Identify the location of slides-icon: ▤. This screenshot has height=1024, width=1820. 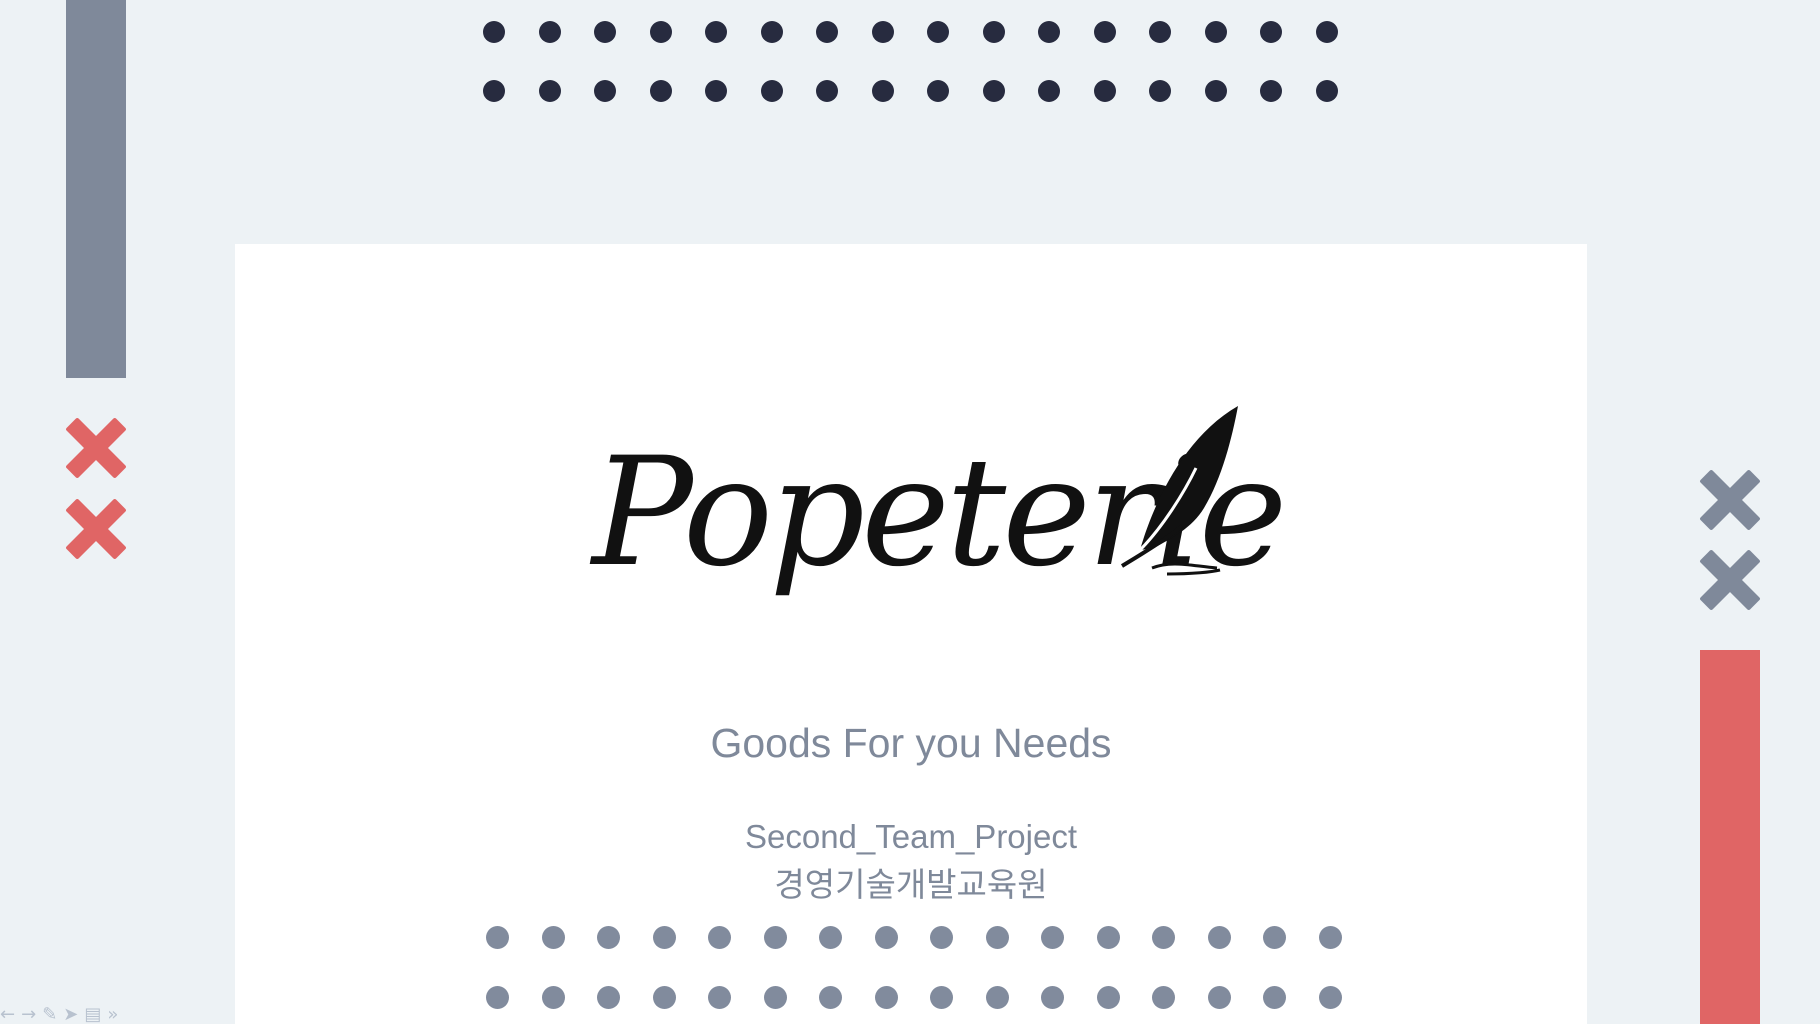
(95, 1014).